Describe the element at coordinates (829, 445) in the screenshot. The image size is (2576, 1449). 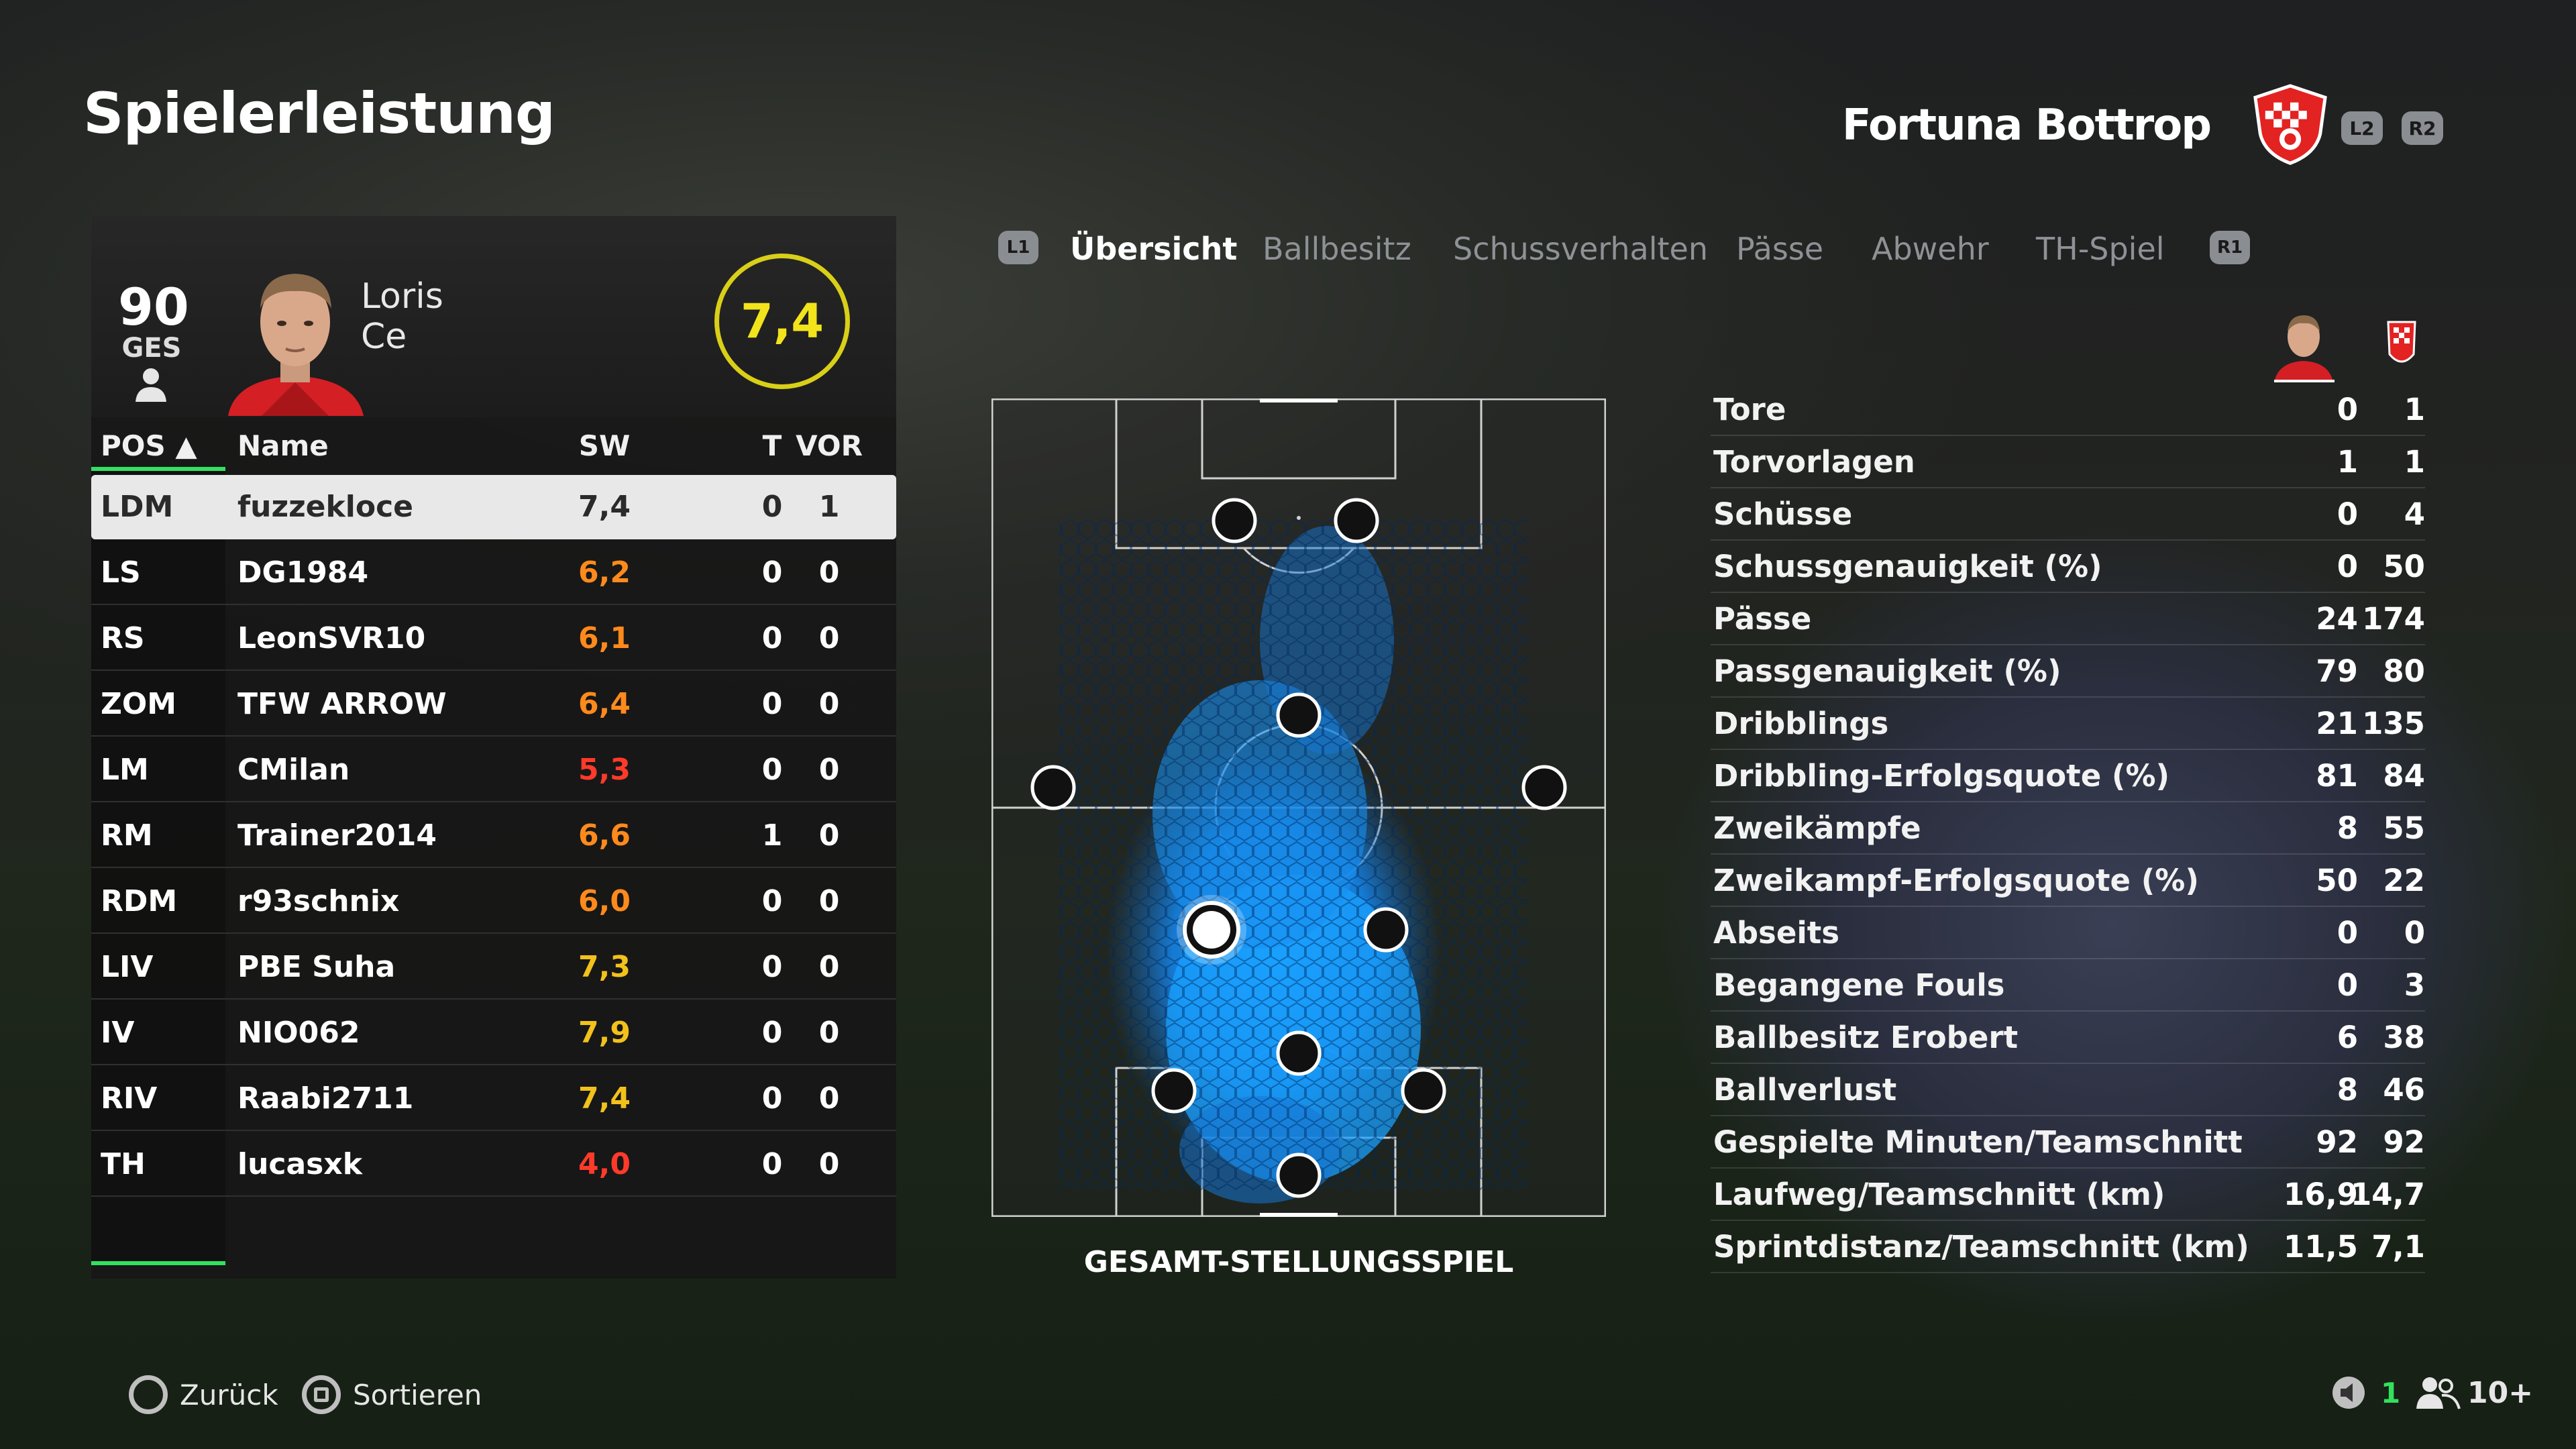
I see `header-vor: VOR` at that location.